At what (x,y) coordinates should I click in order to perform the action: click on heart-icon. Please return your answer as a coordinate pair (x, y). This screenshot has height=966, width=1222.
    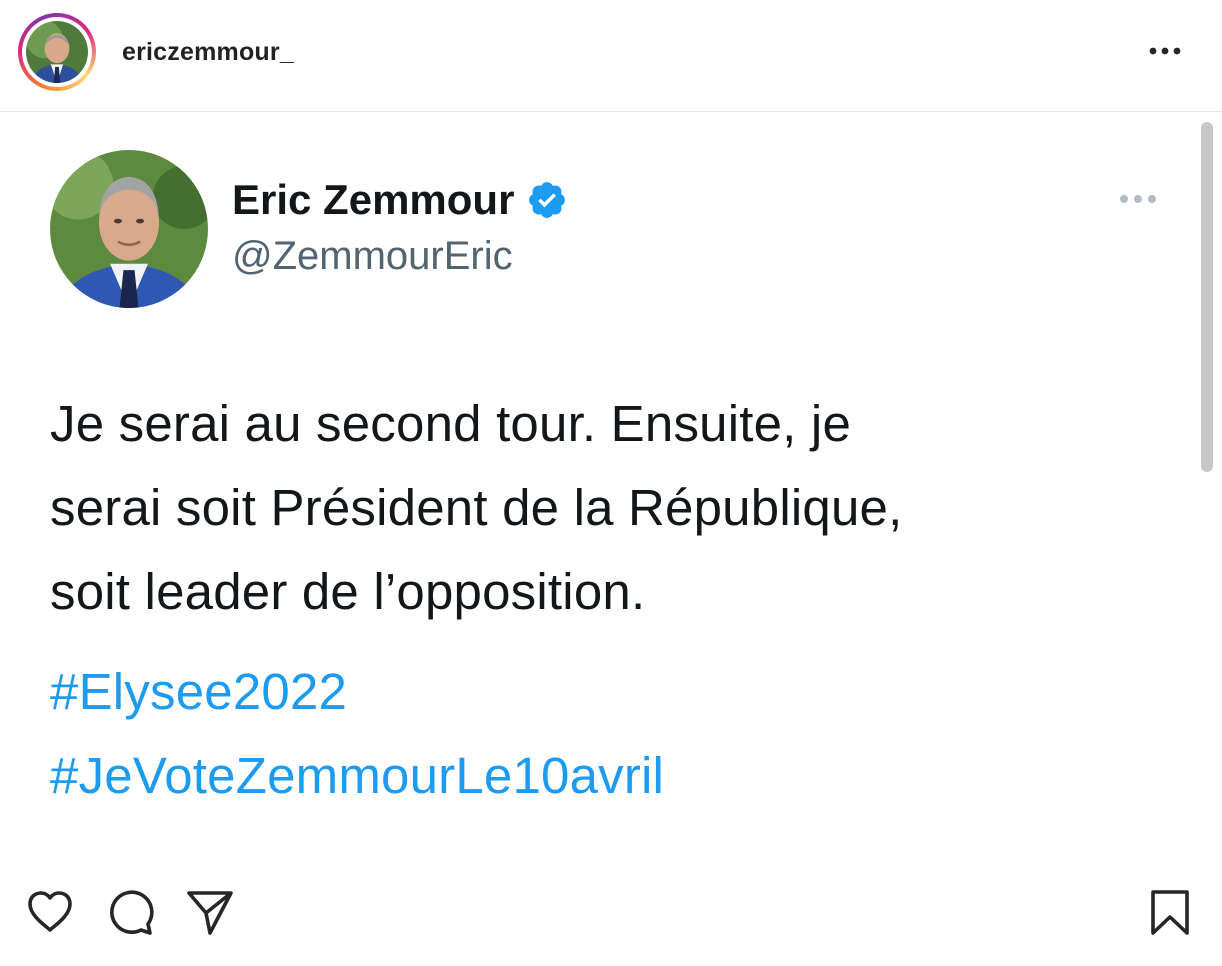
    Looking at the image, I should click on (50, 912).